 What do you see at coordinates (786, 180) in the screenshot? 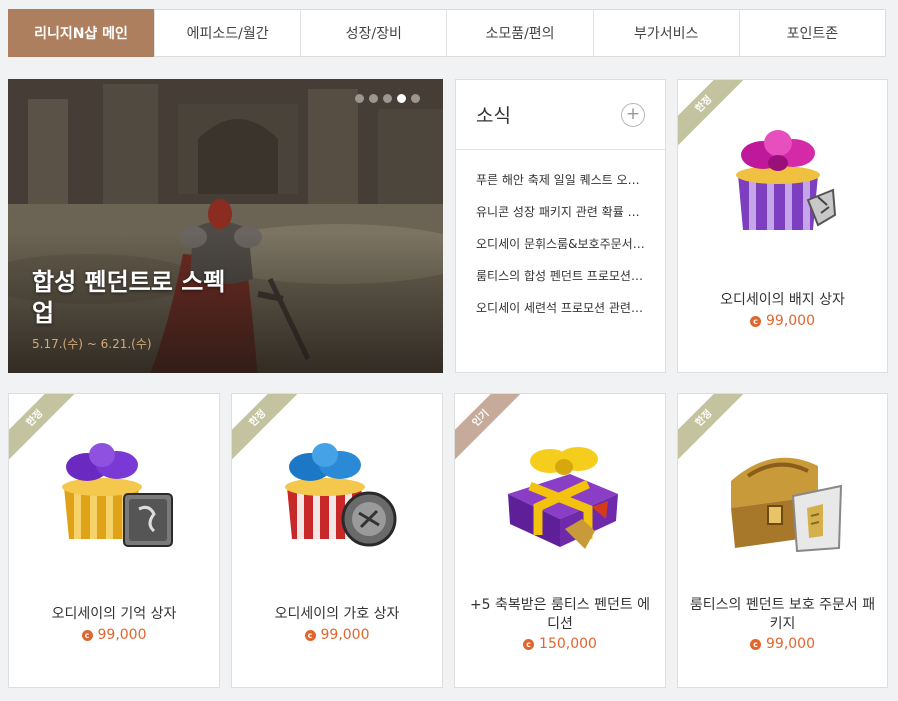
I see `badge-box-image` at bounding box center [786, 180].